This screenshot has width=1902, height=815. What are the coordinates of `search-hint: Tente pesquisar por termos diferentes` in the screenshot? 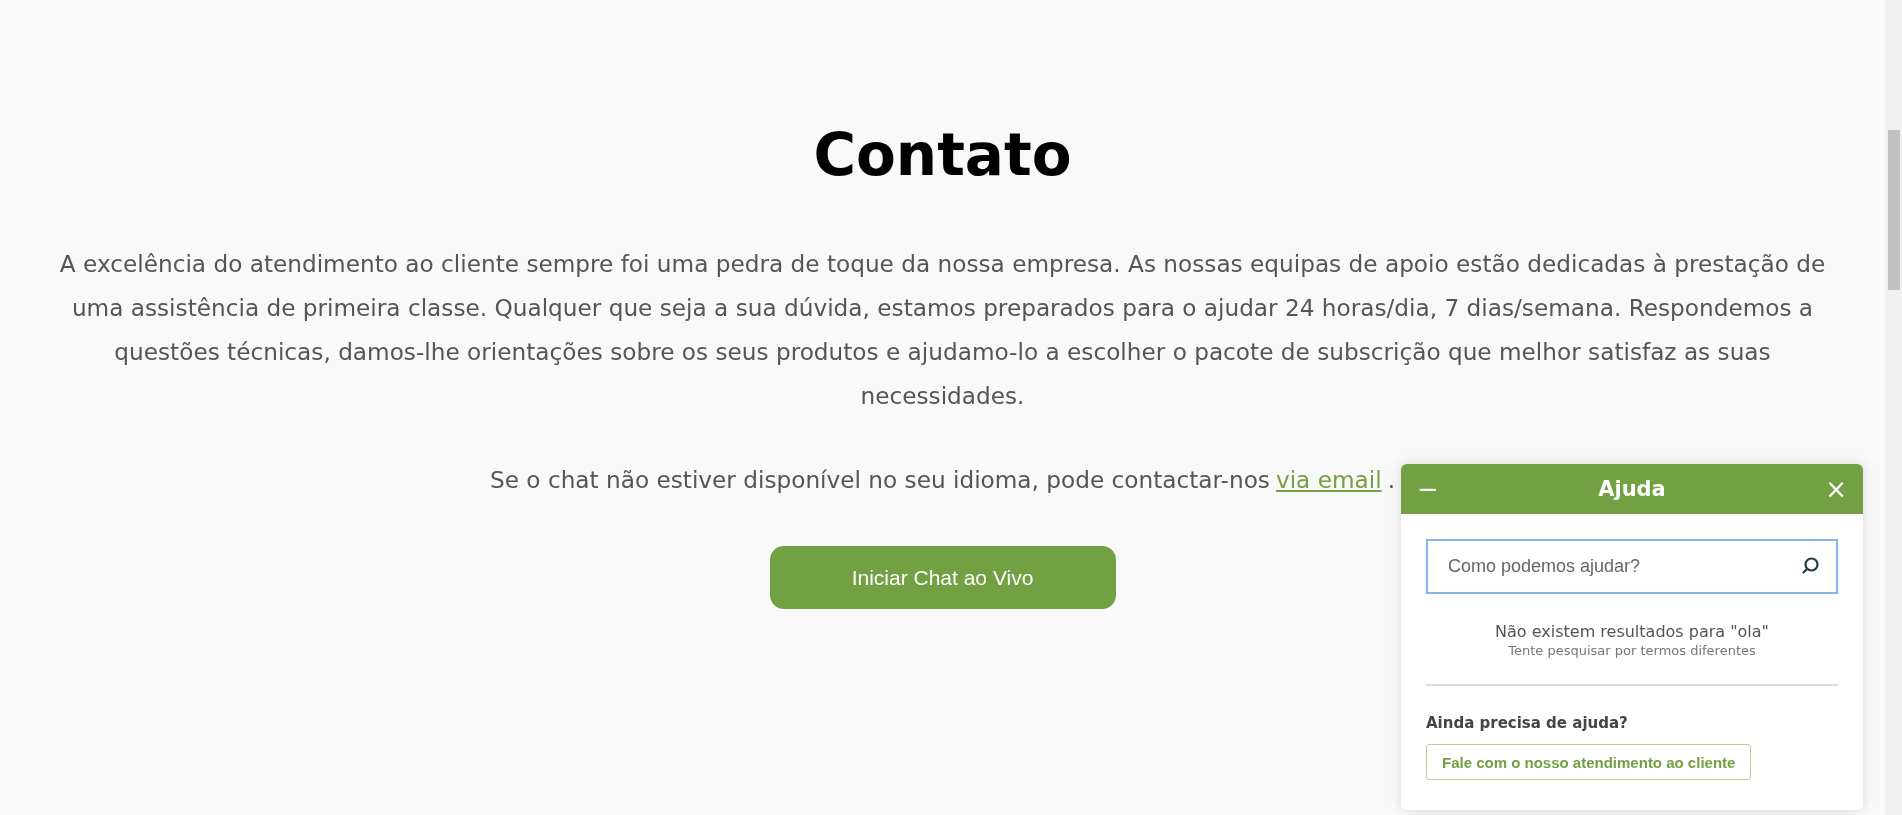 It's located at (1632, 650).